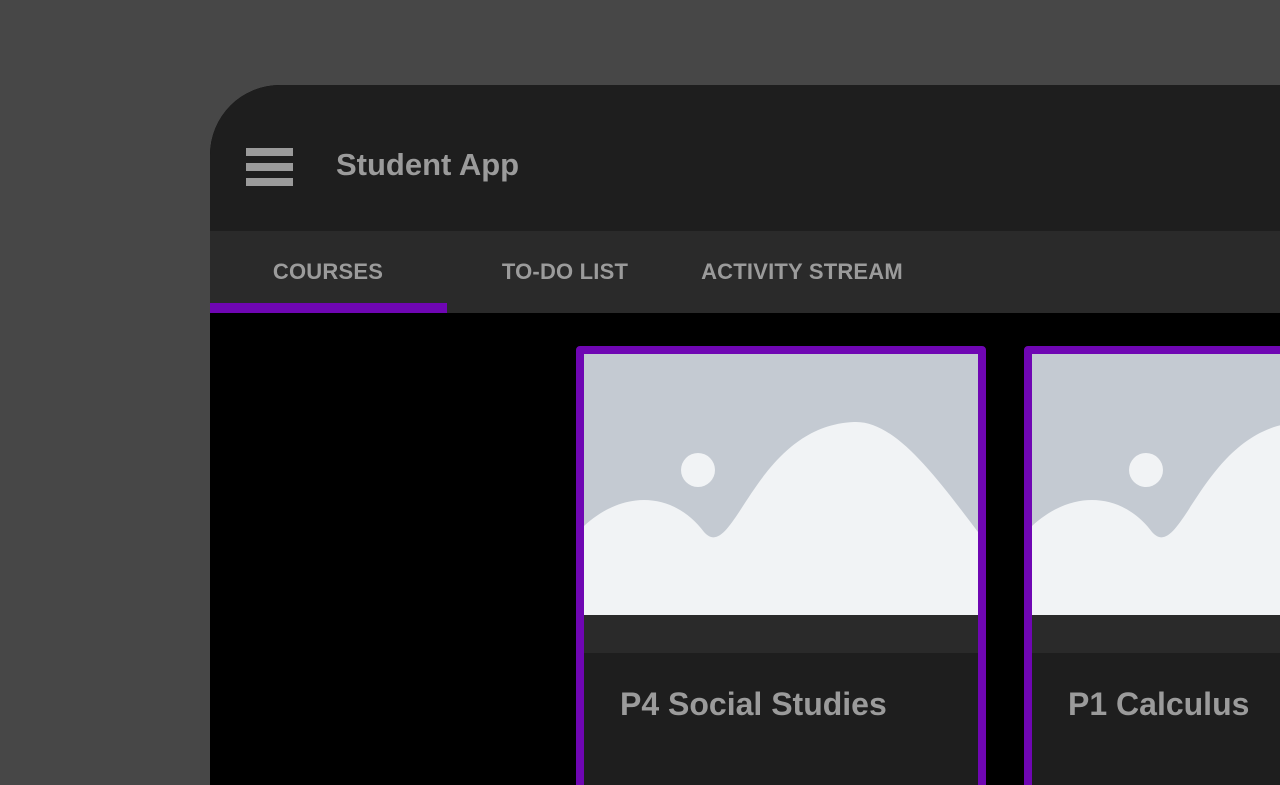  Describe the element at coordinates (565, 272) in the screenshot. I see `tab-to-do-list: TO-DO LIST` at that location.